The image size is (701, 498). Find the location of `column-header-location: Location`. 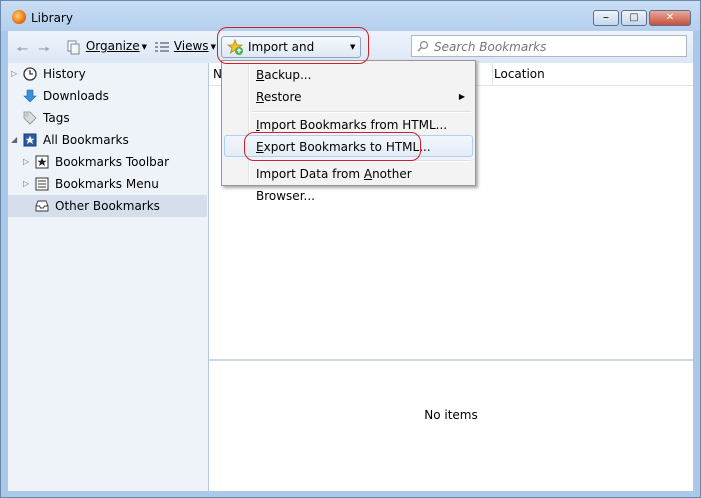

column-header-location: Location is located at coordinates (519, 74).